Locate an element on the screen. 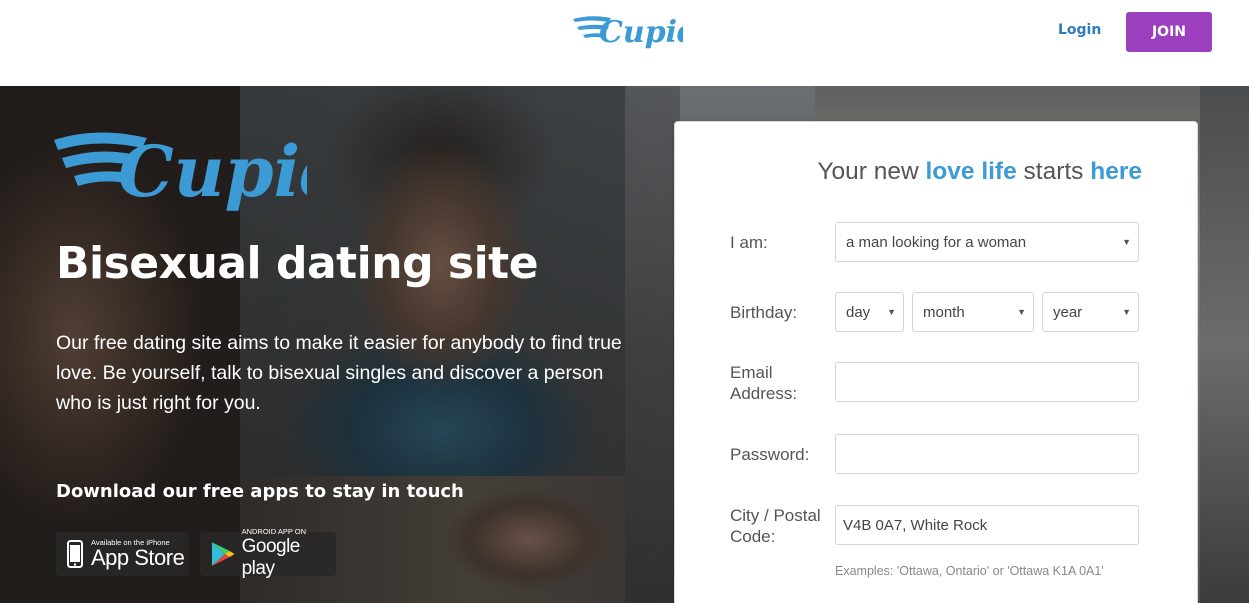 The image size is (1249, 603). gender-seeking-select: a man looking for a woman ▼ is located at coordinates (987, 242).